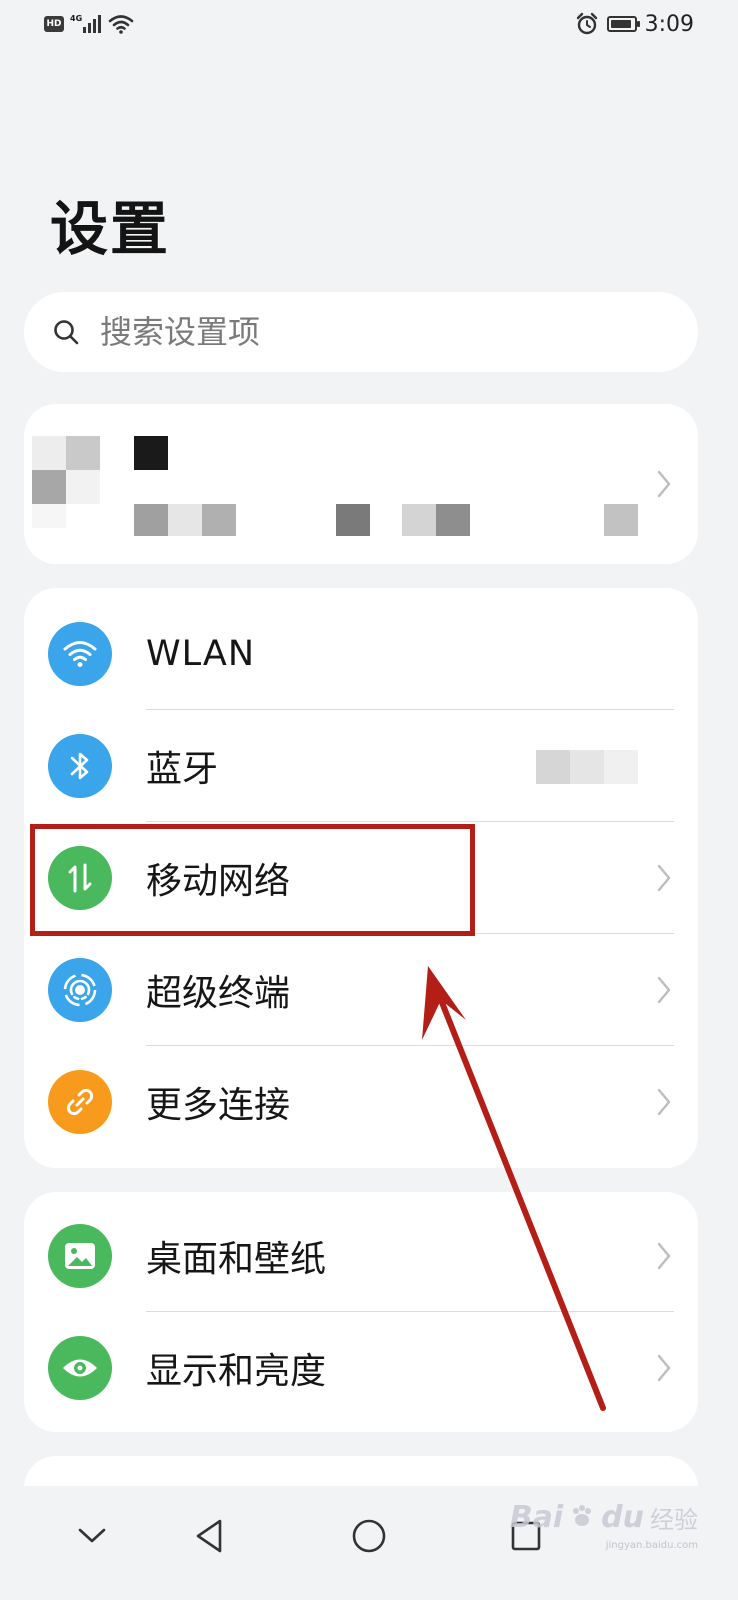 The image size is (738, 1600). Describe the element at coordinates (92, 1536) in the screenshot. I see `collapse-icon` at that location.